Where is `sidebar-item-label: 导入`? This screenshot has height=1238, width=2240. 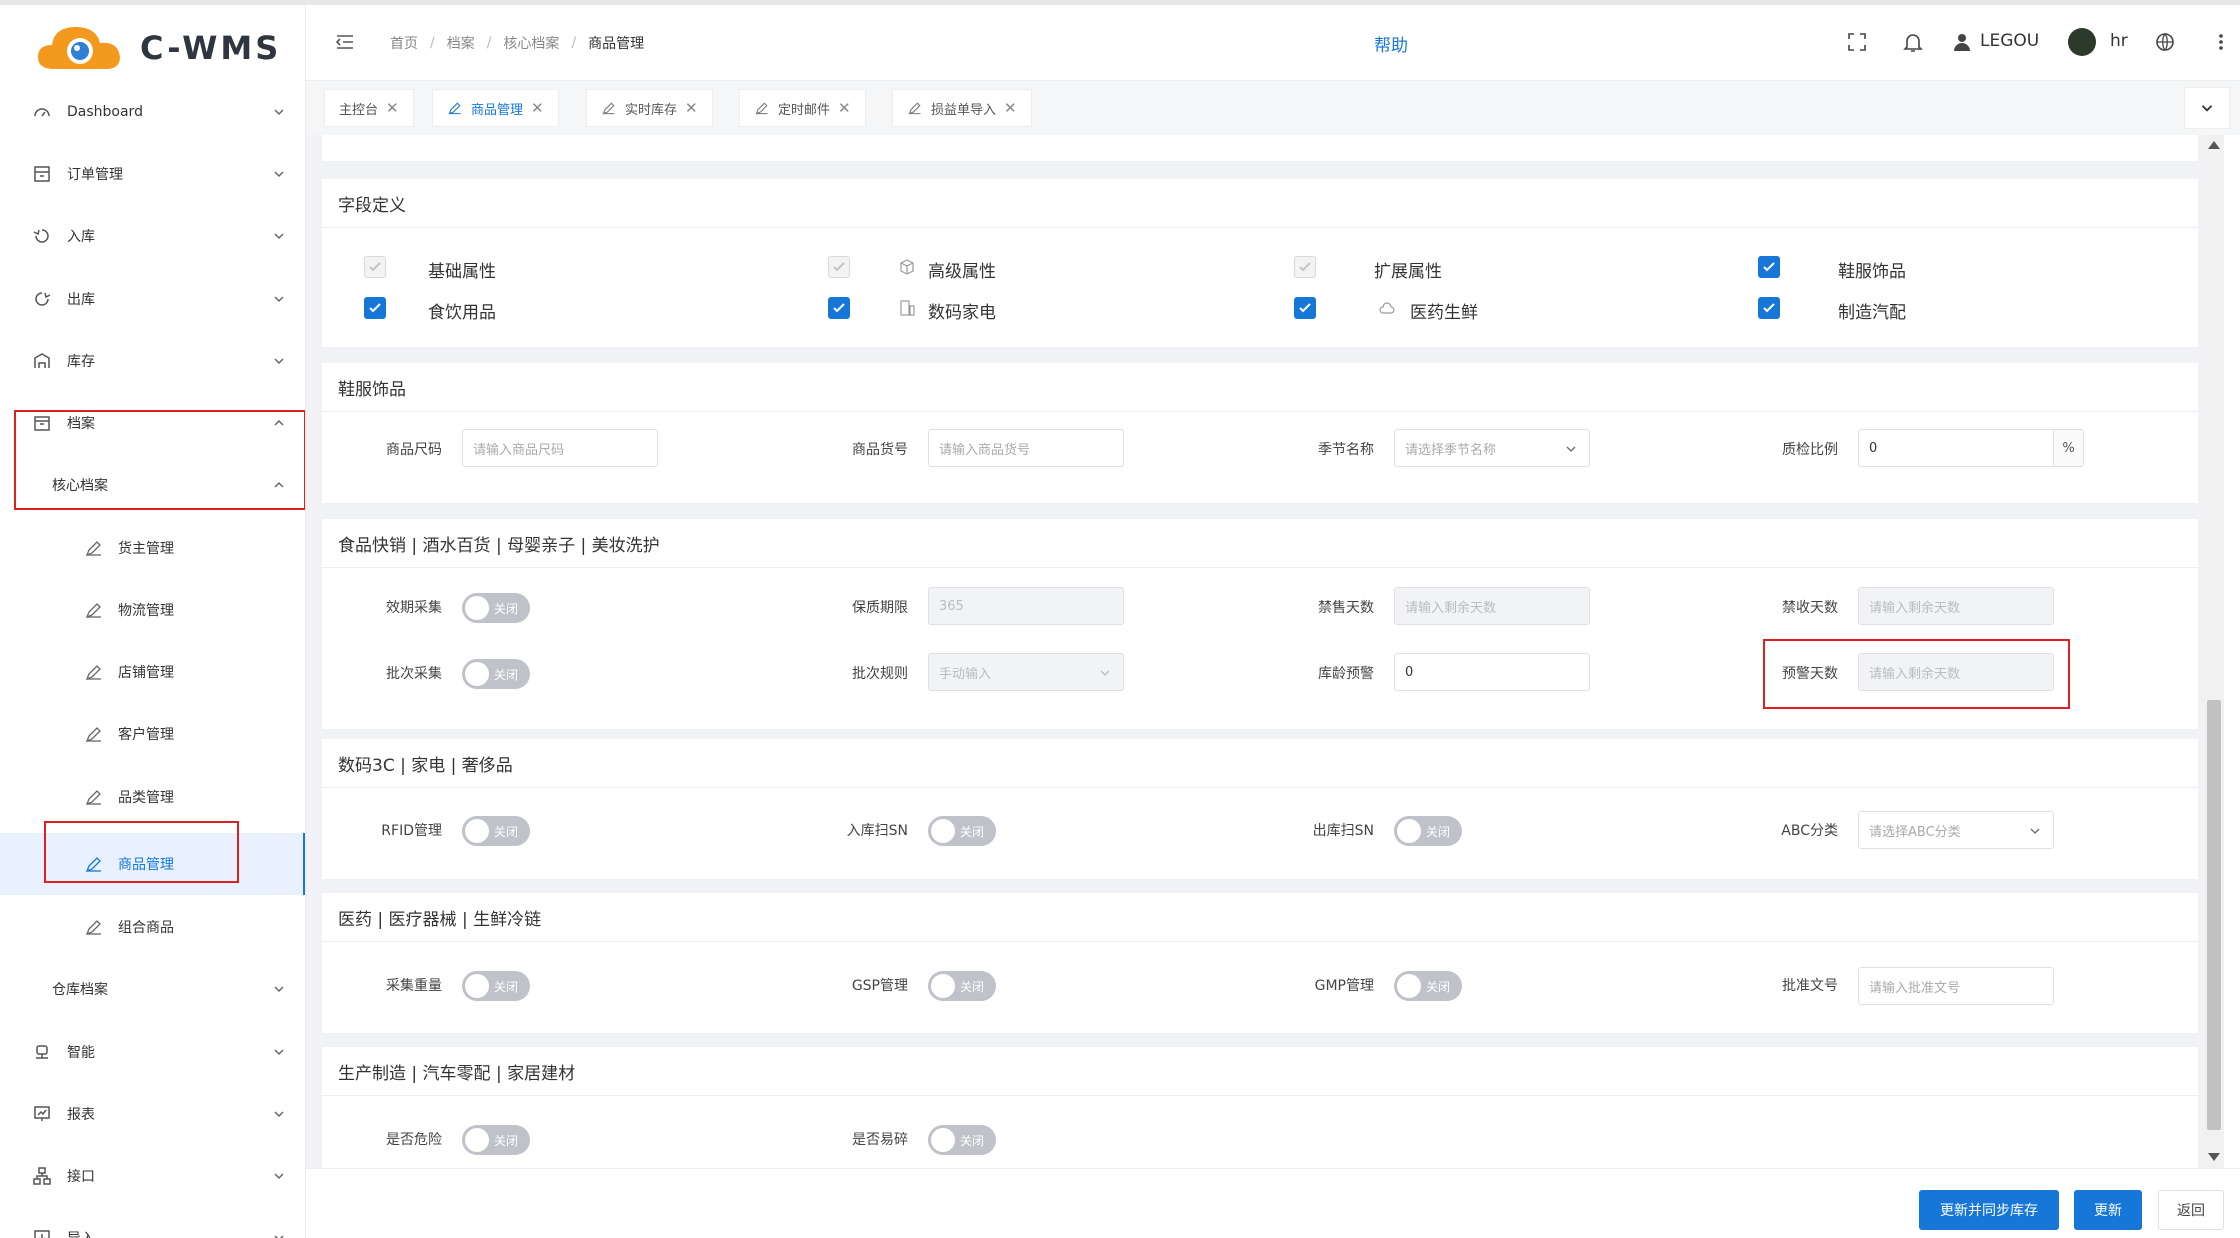
sidebar-item-label: 导入 is located at coordinates (81, 1233).